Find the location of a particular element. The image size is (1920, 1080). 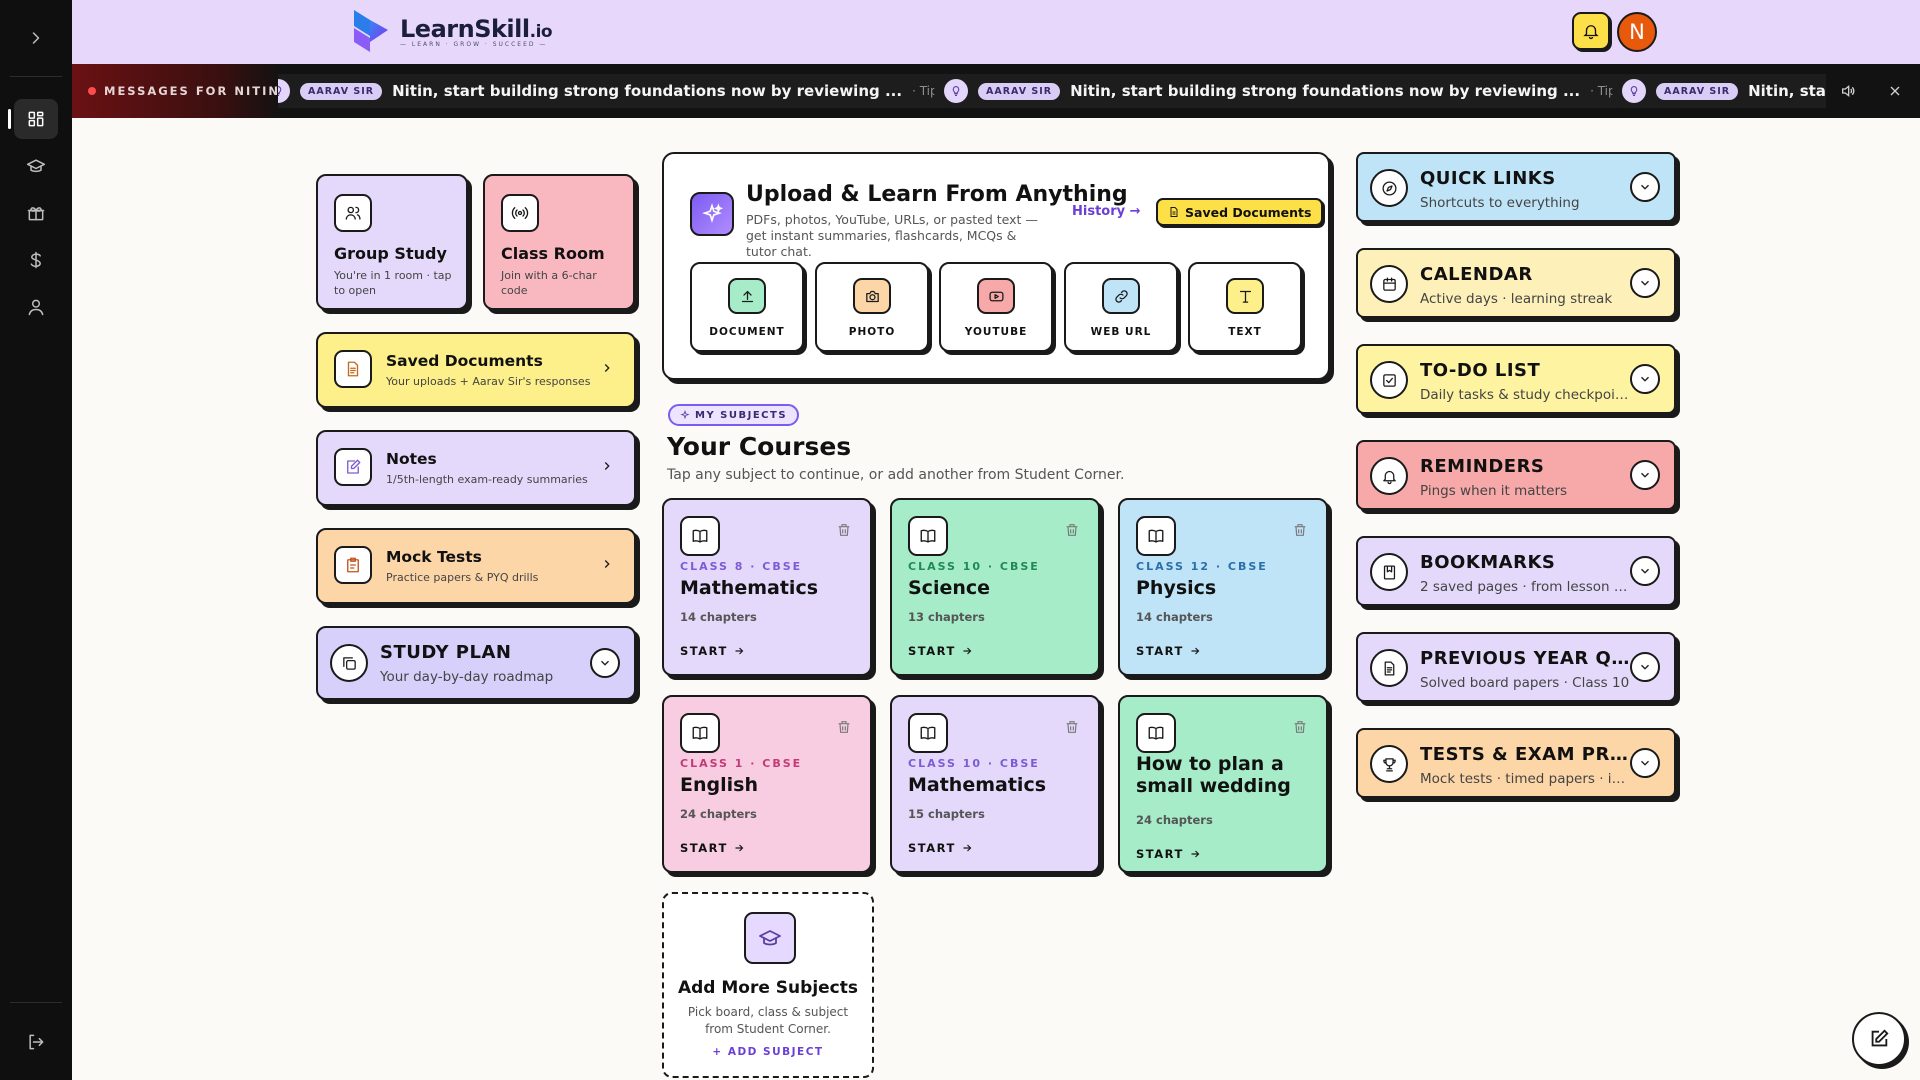

ticker-message: AARAV SIR Nitin, start bu is located at coordinates (1719, 91).